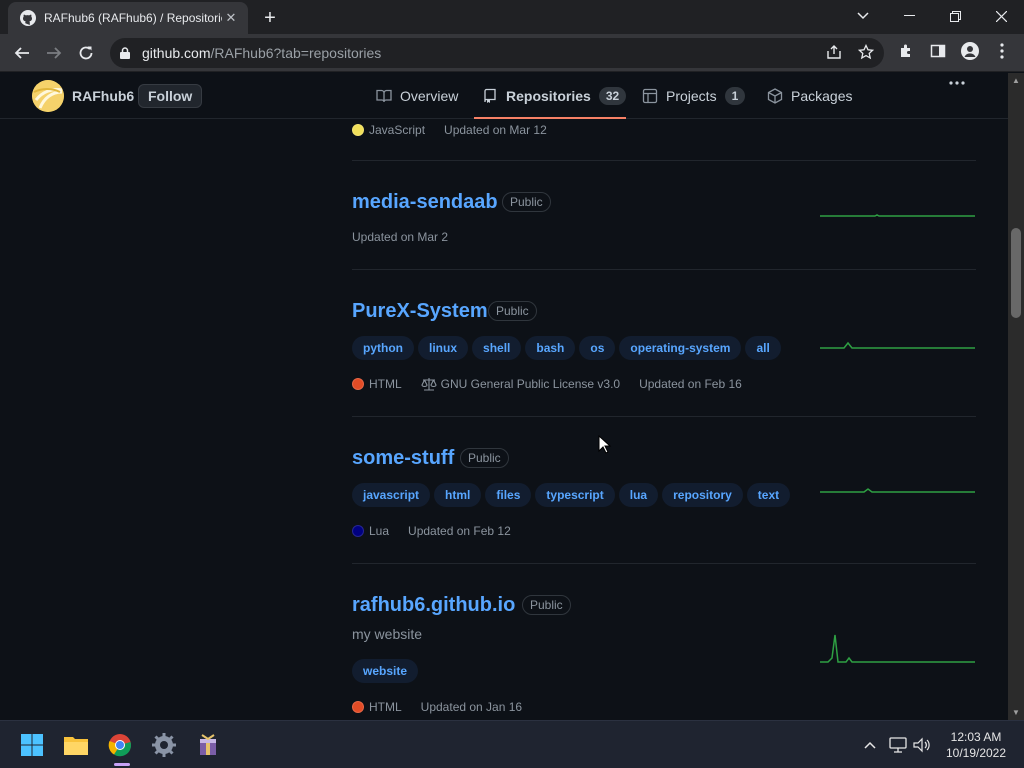  Describe the element at coordinates (957, 81) in the screenshot. I see `more-options-icon` at that location.